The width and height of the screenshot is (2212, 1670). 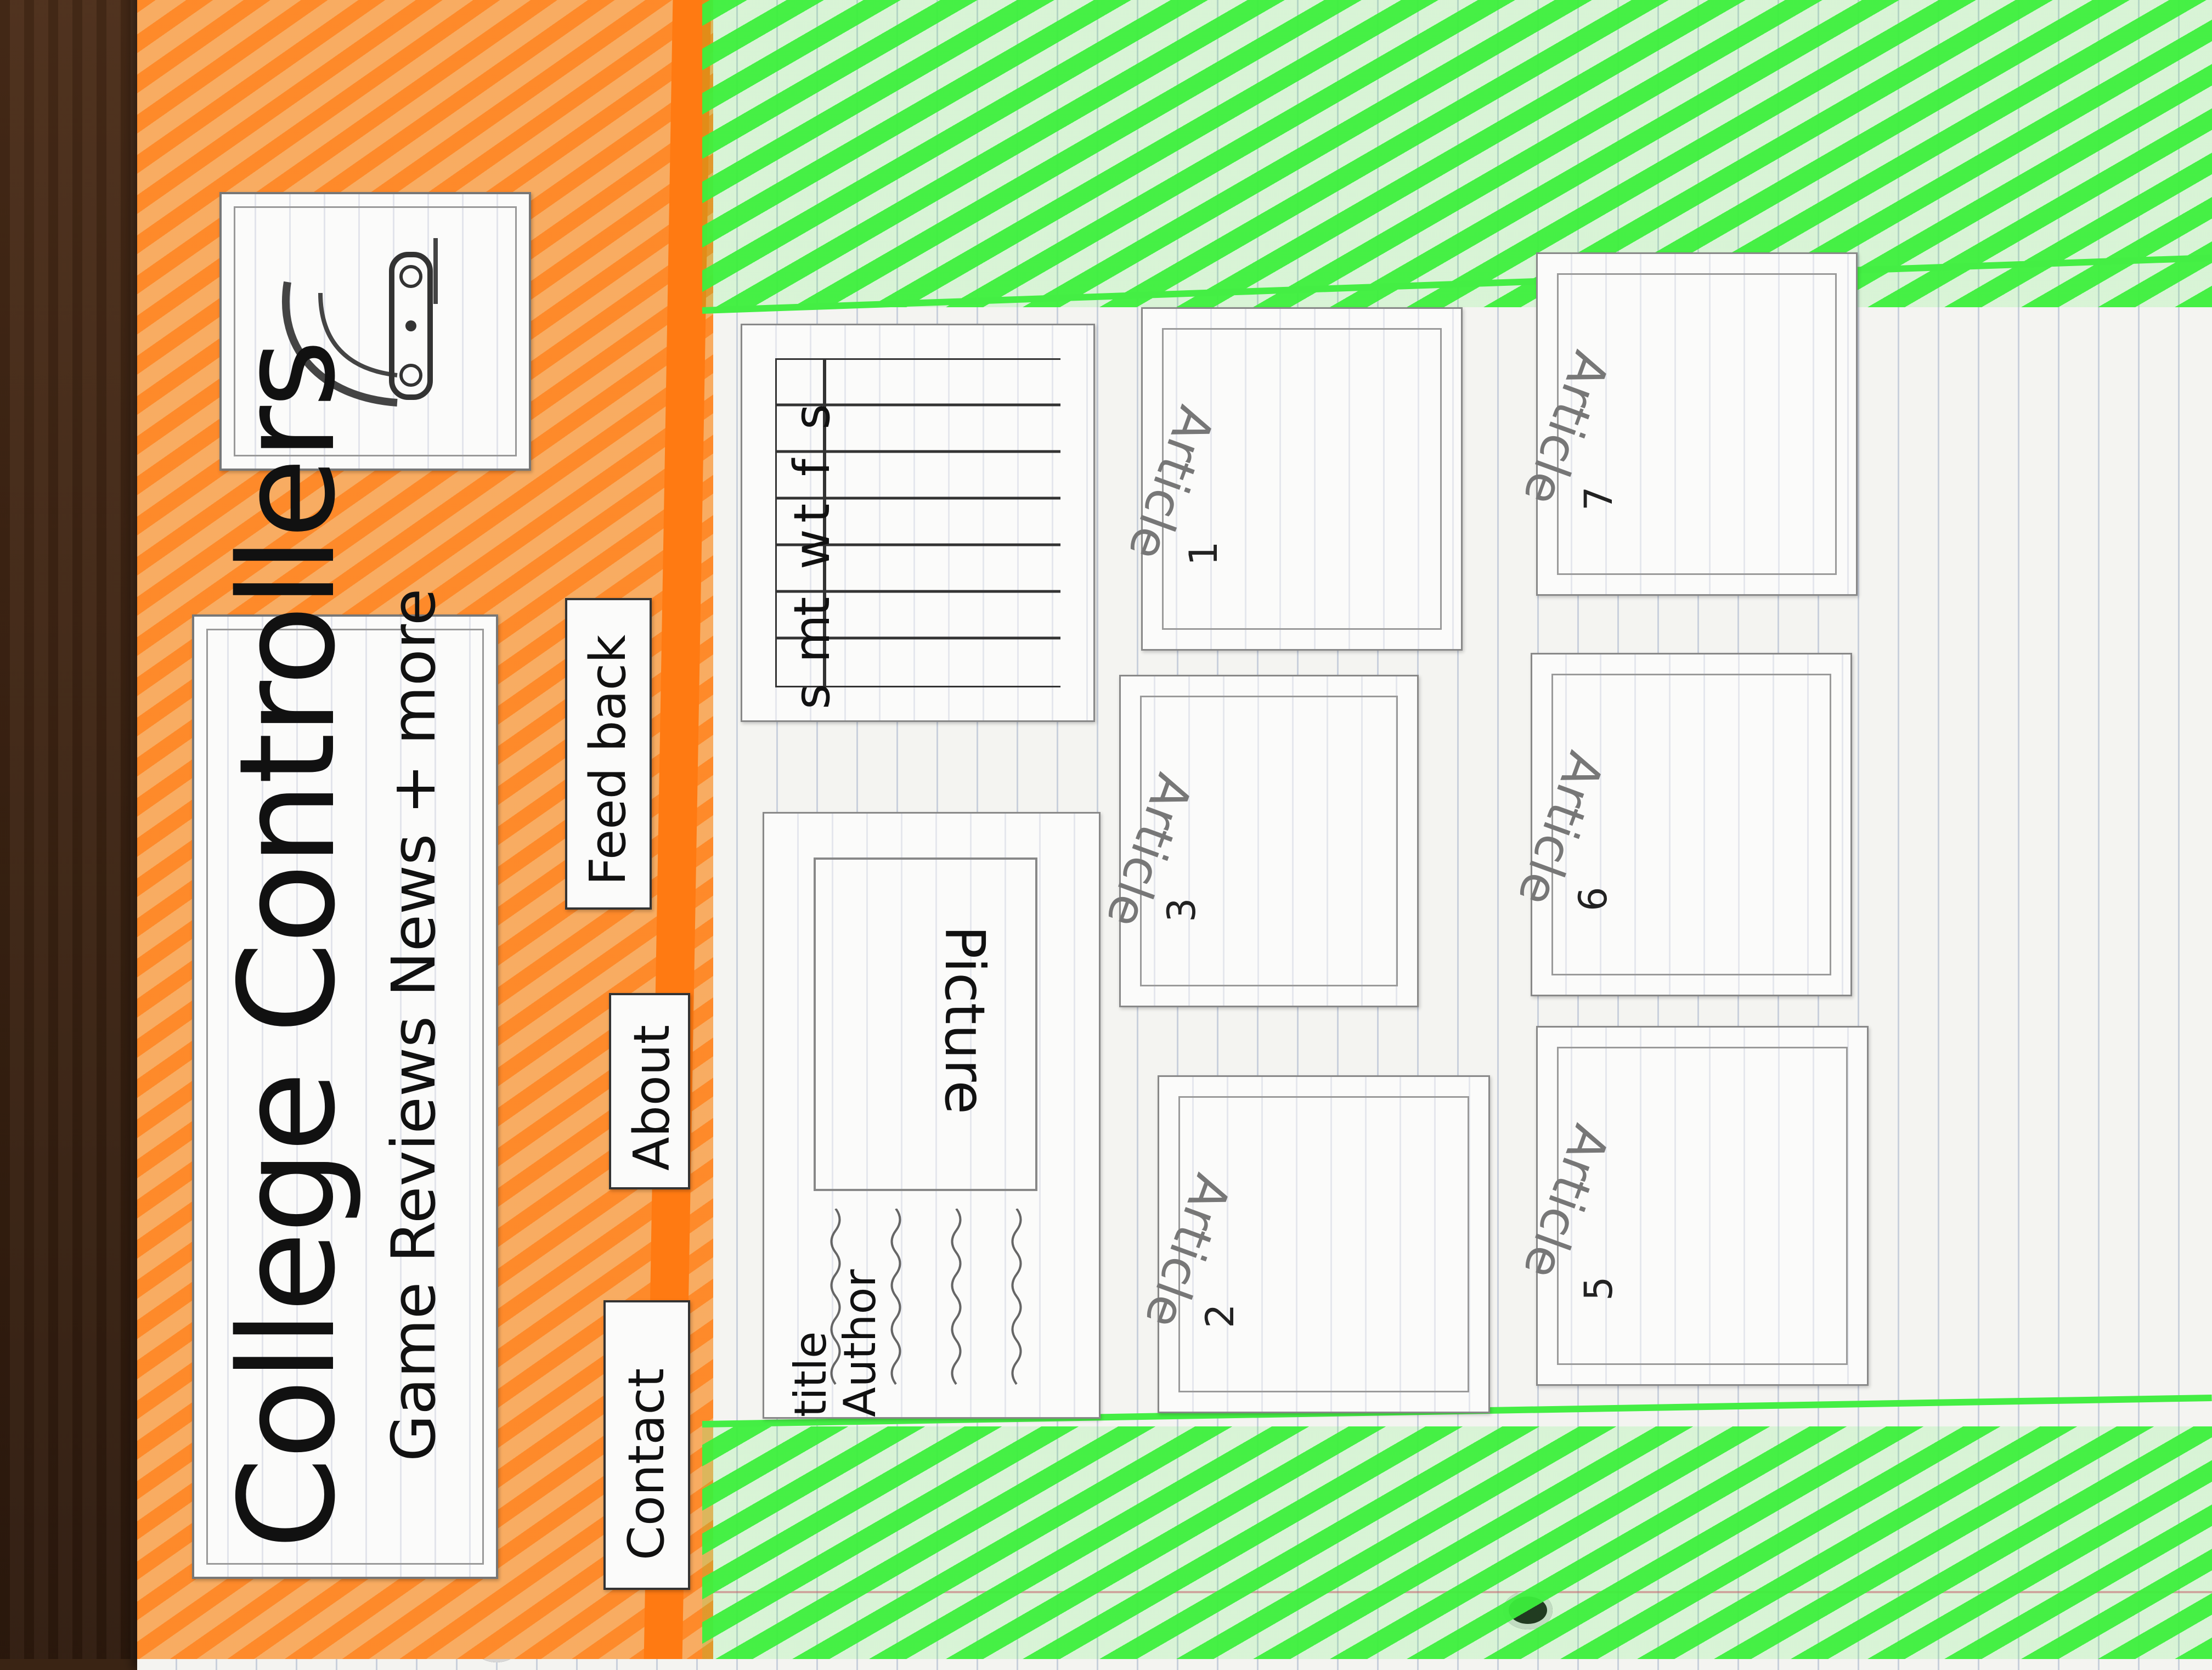 I want to click on nav-contact-button: Contact, so click(x=646, y=1445).